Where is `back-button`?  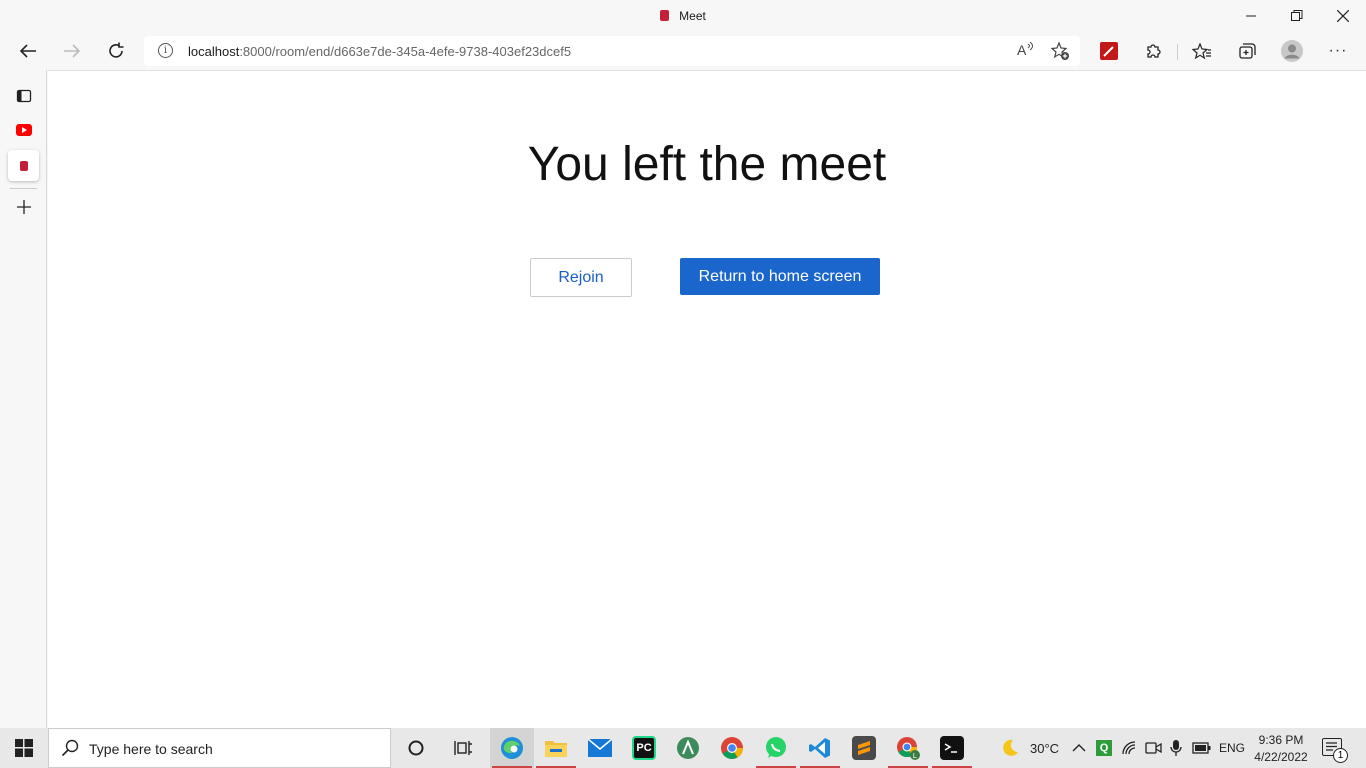
back-button is located at coordinates (28, 51).